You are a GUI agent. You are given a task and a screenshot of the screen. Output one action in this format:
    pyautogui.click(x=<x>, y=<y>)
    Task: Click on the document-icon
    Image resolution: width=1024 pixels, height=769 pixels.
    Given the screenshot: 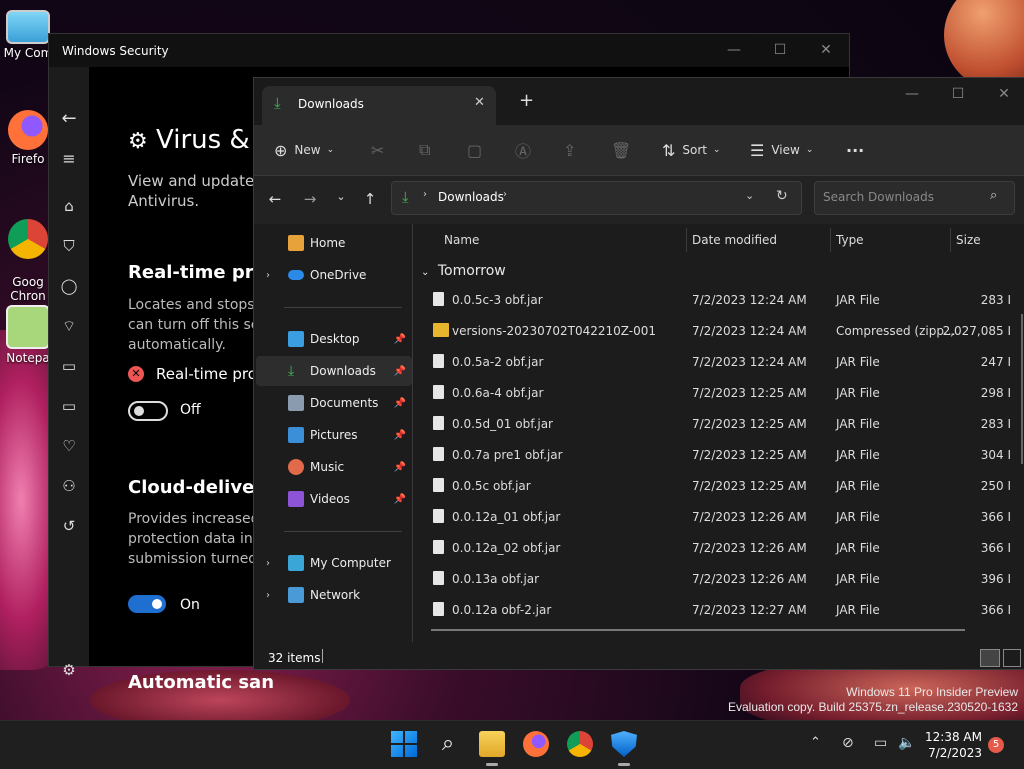 What is the action you would take?
    pyautogui.click(x=296, y=403)
    